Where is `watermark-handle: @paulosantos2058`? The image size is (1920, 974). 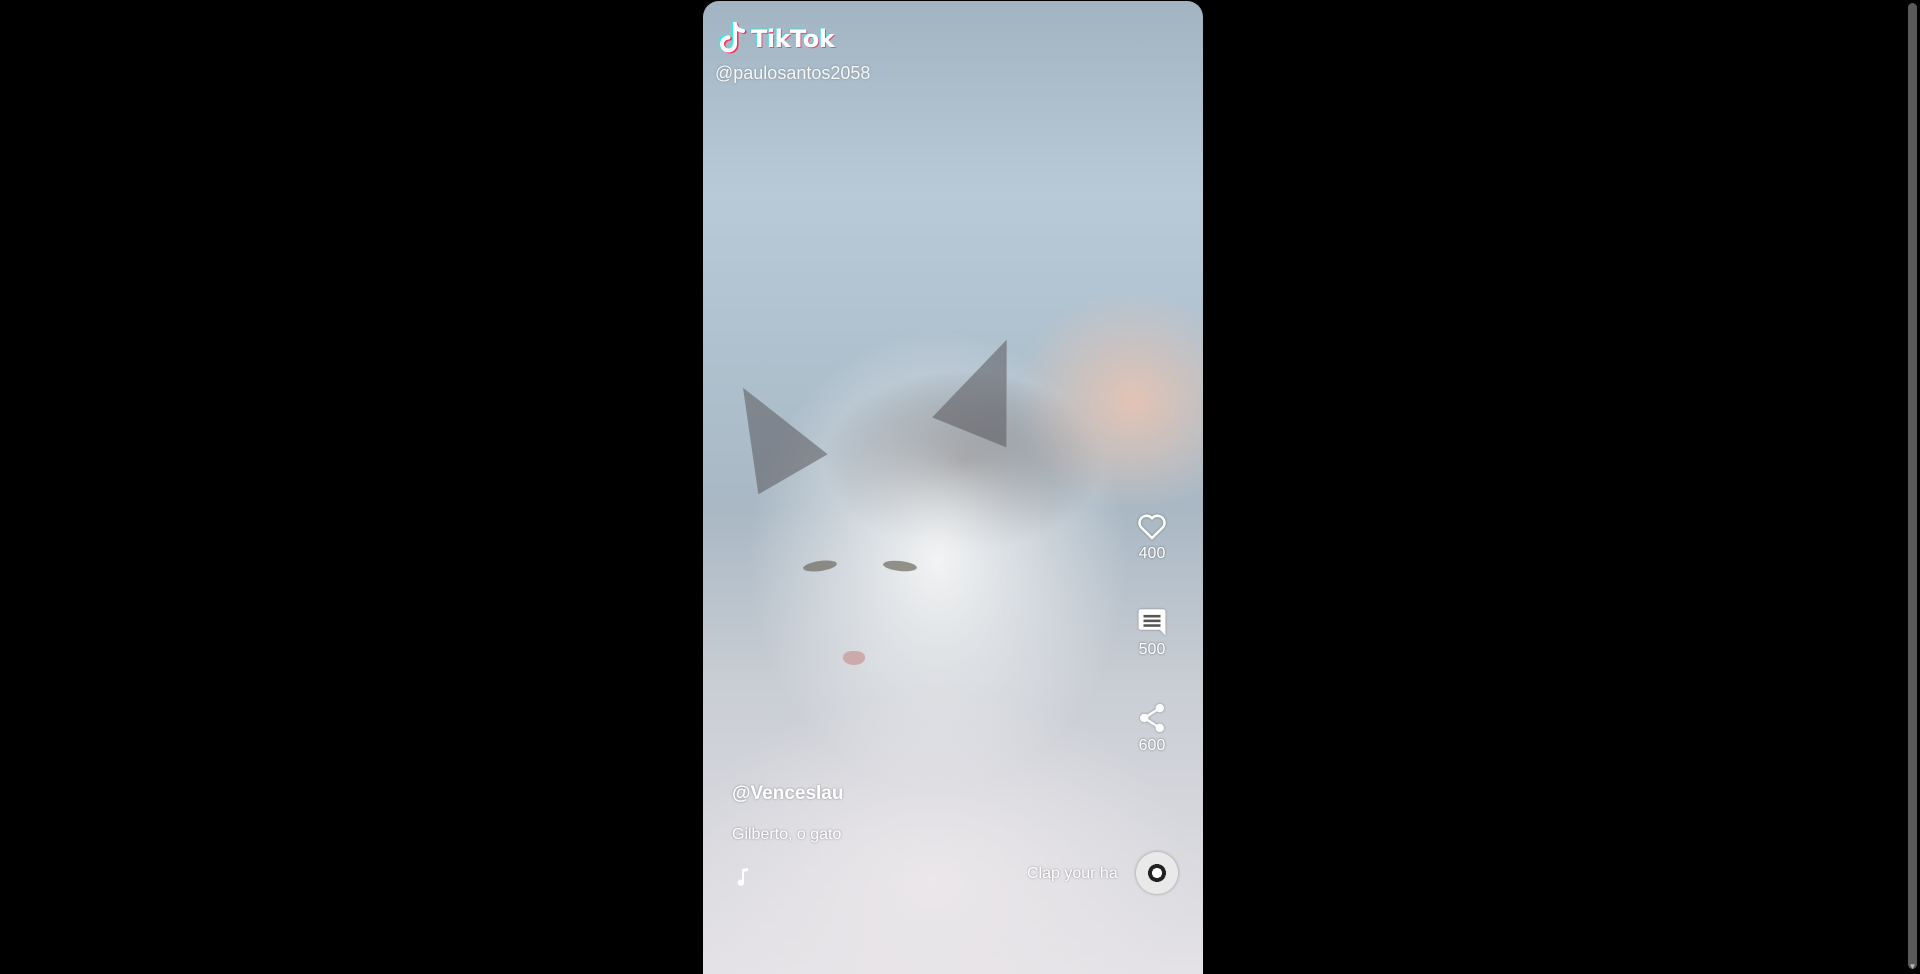 watermark-handle: @paulosantos2058 is located at coordinates (793, 73).